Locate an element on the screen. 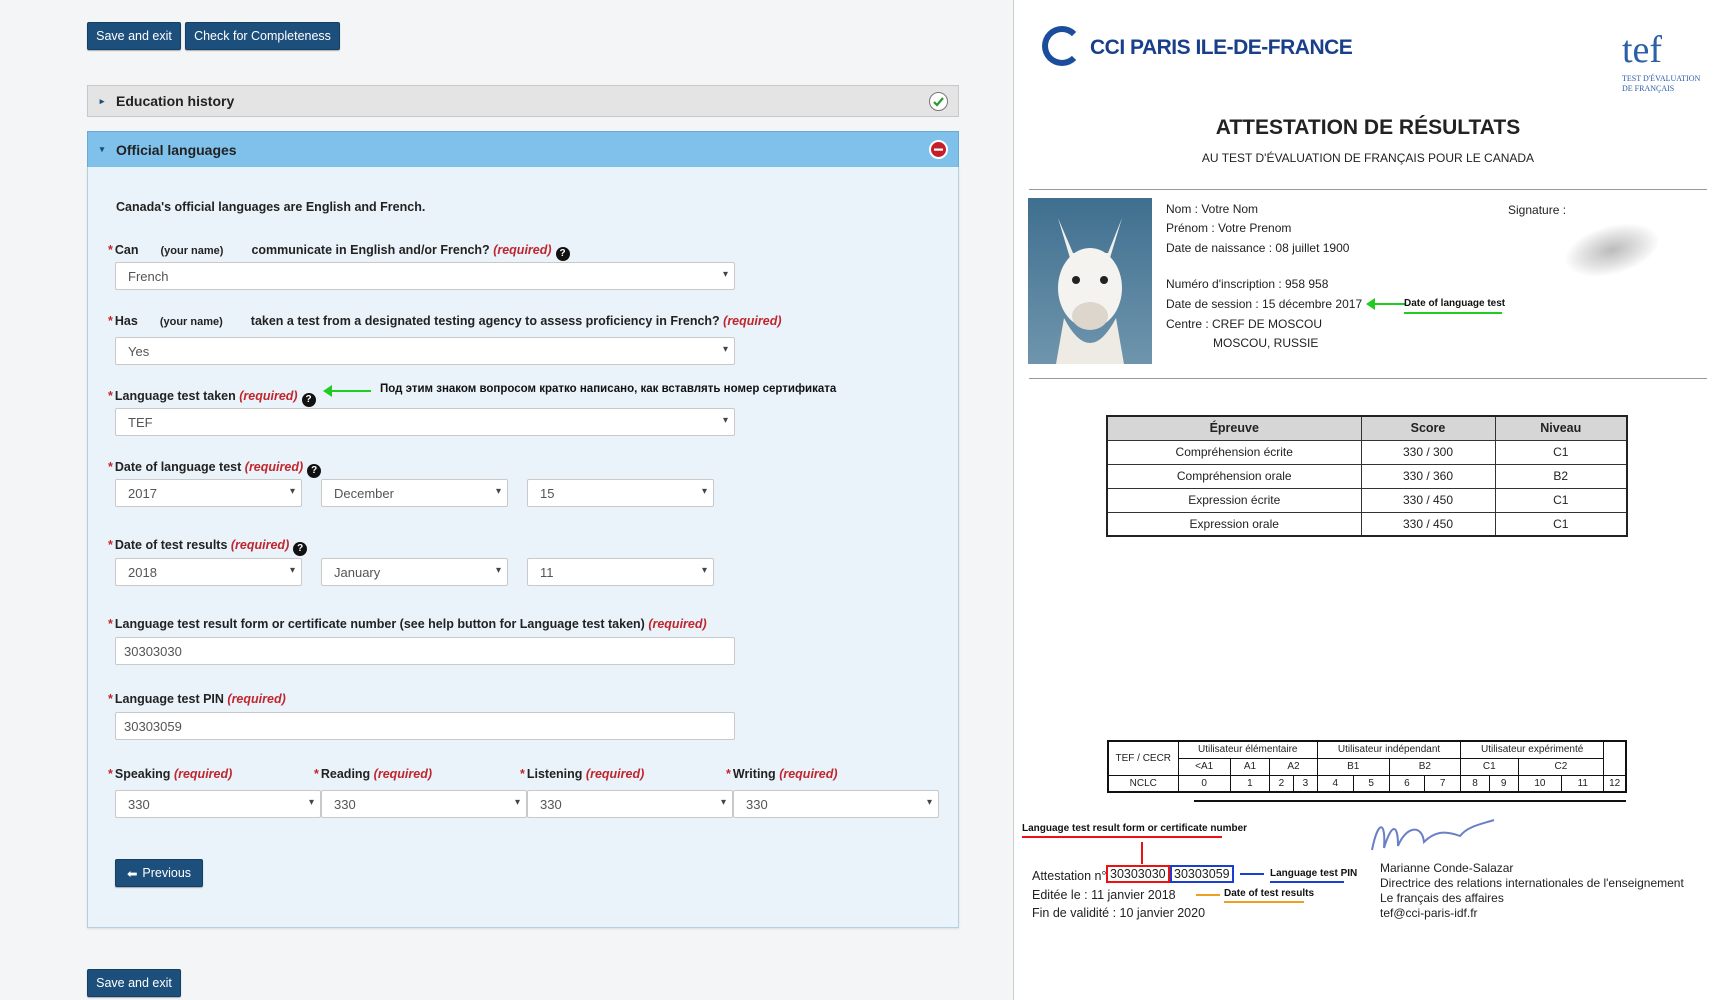 The width and height of the screenshot is (1722, 1000). table-row: Expression orale 330 / 450 C1 is located at coordinates (1367, 524).